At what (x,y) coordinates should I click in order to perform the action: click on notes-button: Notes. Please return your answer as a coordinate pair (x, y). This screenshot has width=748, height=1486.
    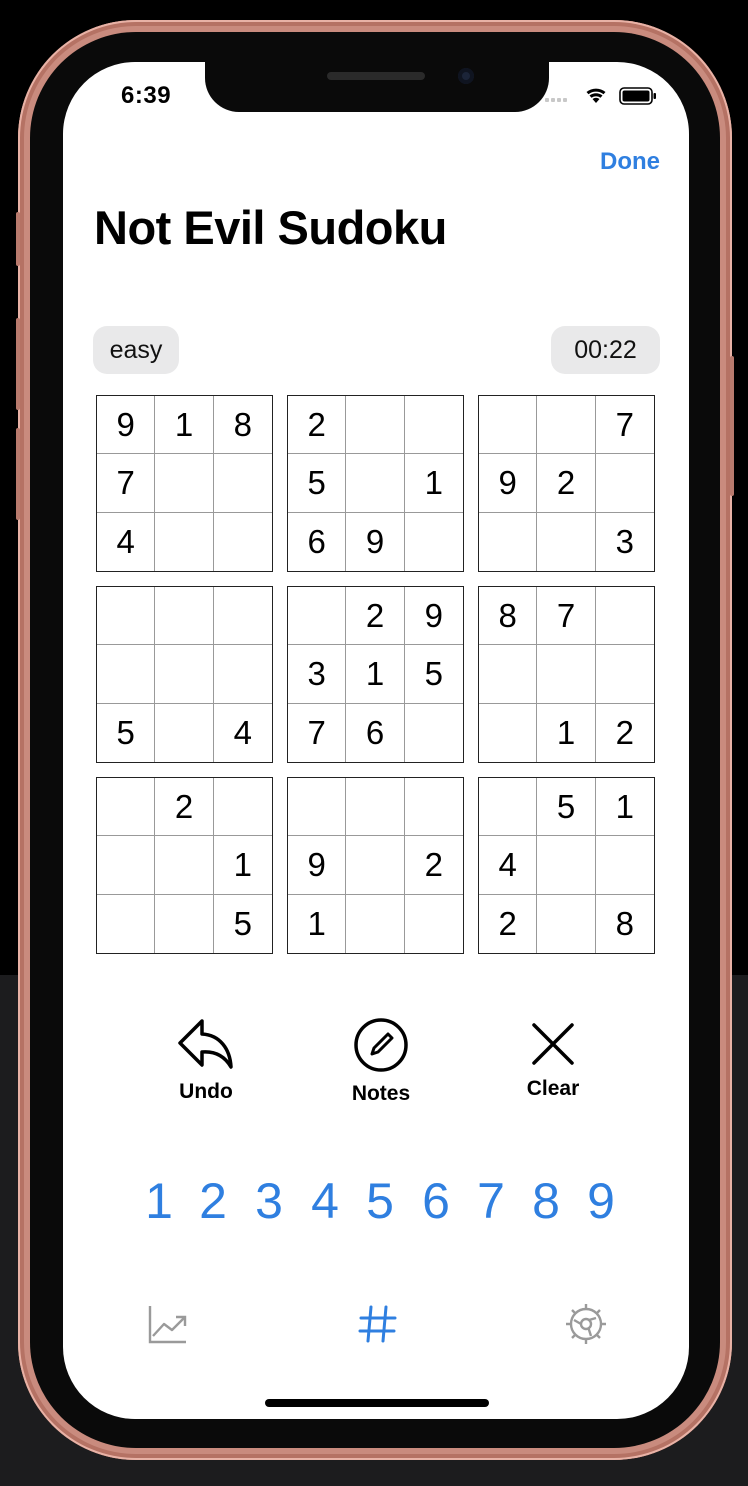
    Looking at the image, I should click on (381, 1061).